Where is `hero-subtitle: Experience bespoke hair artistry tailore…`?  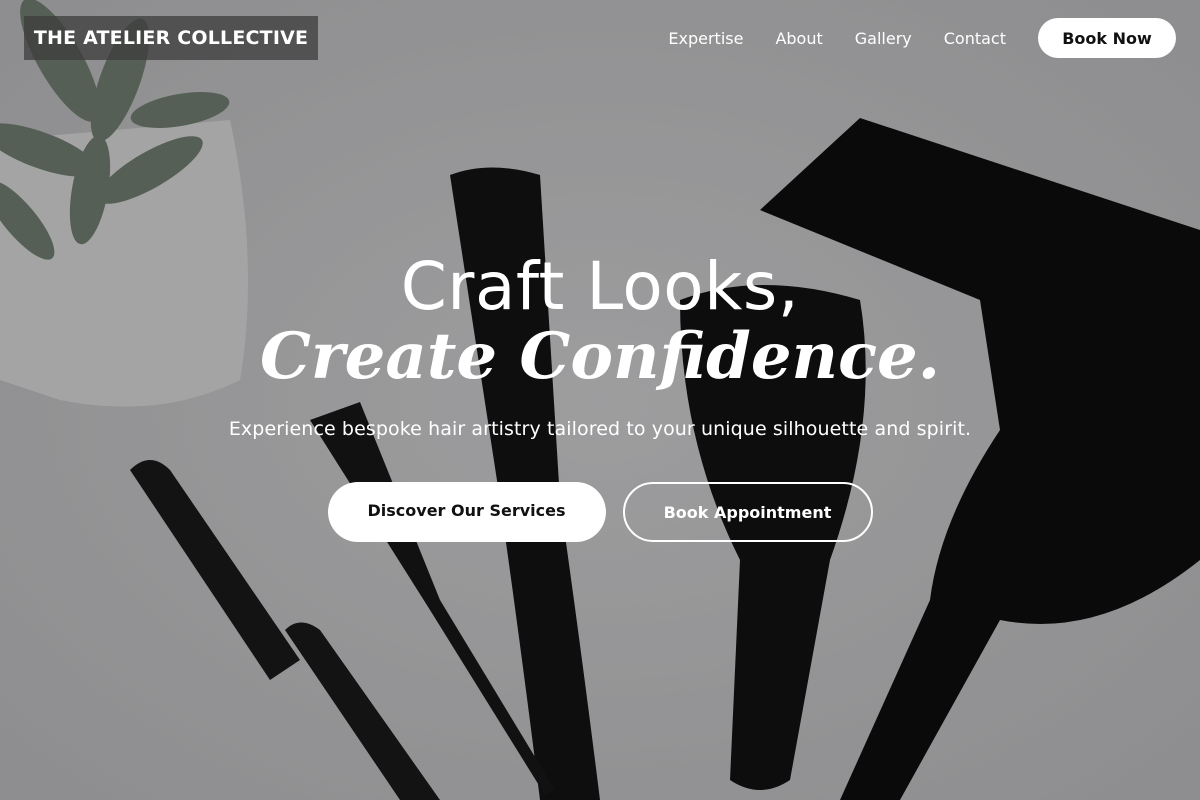 hero-subtitle: Experience bespoke hair artistry tailore… is located at coordinates (600, 429).